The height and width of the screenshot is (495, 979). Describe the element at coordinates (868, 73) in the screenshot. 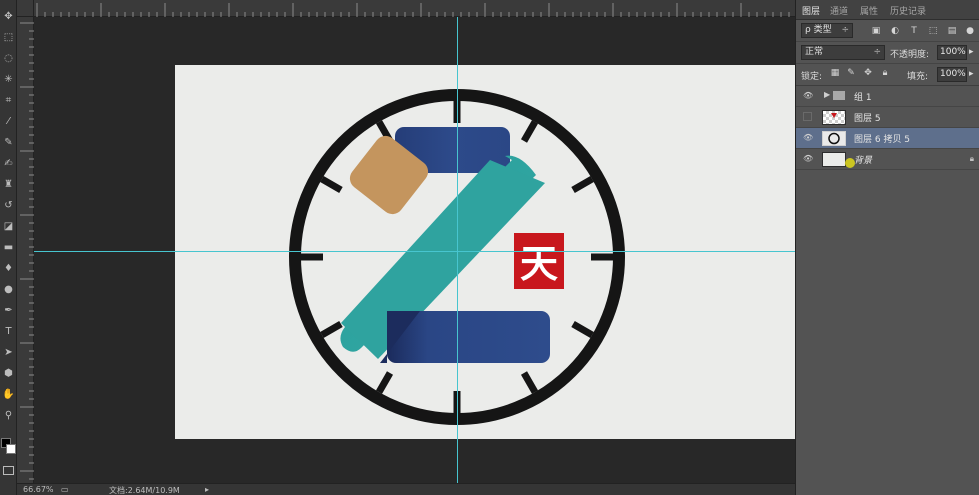

I see `lock-position-icon: ✥` at that location.